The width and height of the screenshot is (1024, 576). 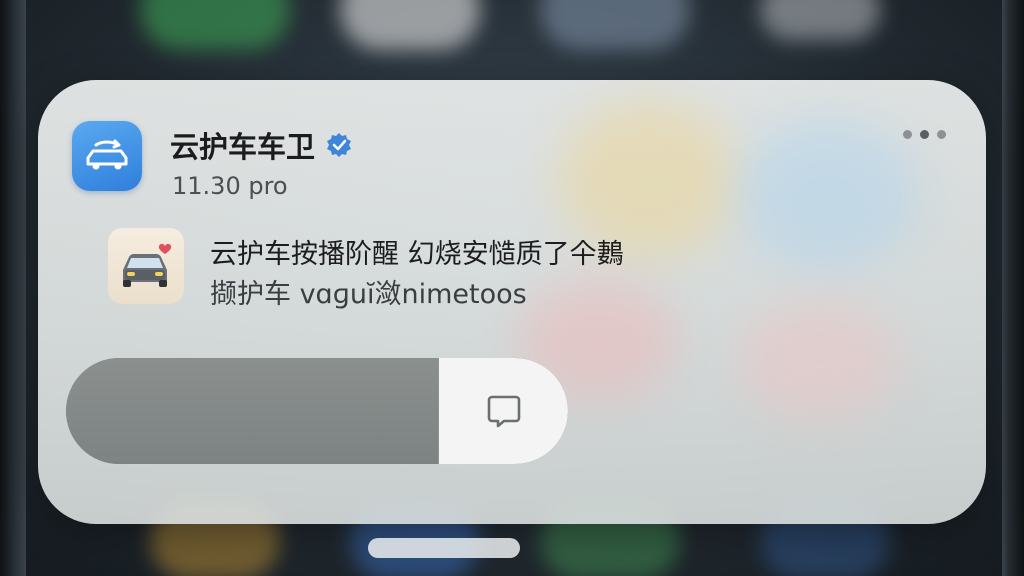 I want to click on message-thumbnail, so click(x=146, y=266).